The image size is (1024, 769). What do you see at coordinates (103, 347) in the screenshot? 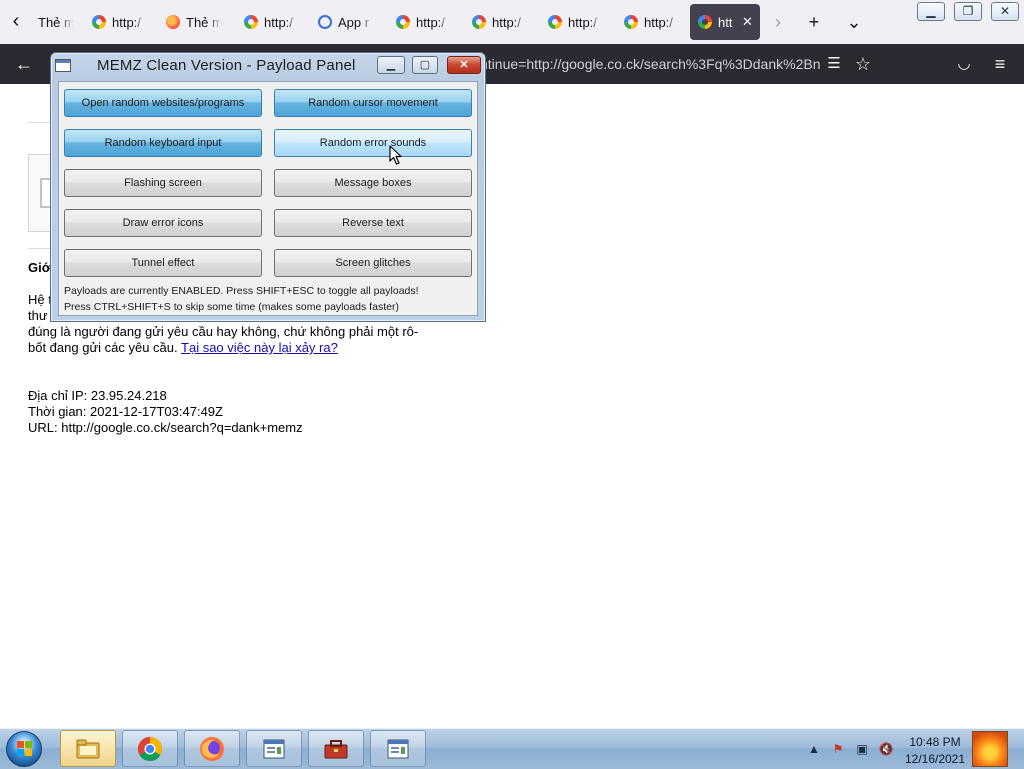
I see `paragraph-text: bốt đang gửi các yêu cầu.` at bounding box center [103, 347].